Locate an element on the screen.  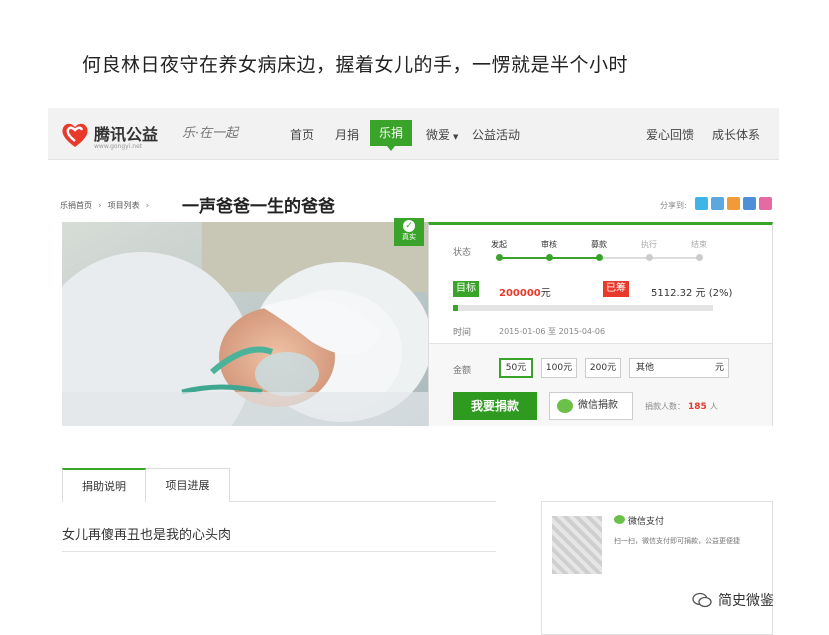
breadcrumb: 乐捐首页 › 项目列表 › is located at coordinates (107, 205).